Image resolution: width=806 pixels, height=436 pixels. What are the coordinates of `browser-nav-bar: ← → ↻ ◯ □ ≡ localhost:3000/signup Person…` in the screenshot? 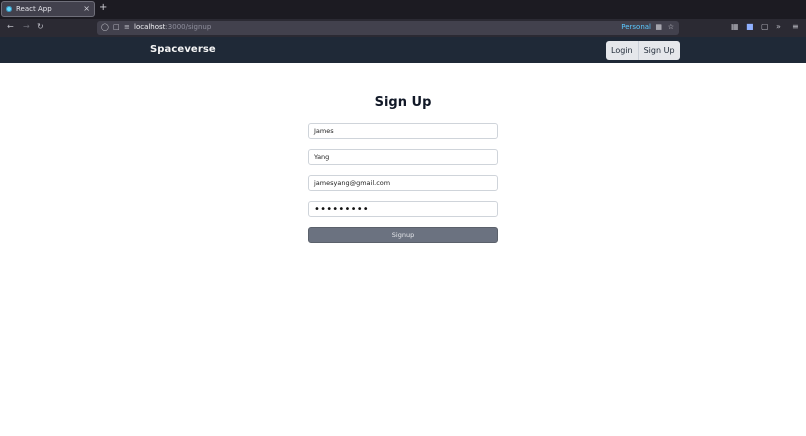 It's located at (403, 28).